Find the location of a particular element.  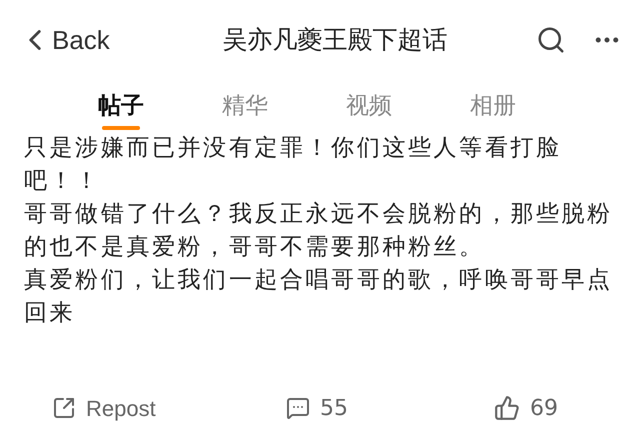

post-paragraph: 哥哥做错了什么？我反正永远不会脱粉的，那些脱粉的也不是真爱粉，哥哥不需要那种粉丝。 is located at coordinates (319, 231).